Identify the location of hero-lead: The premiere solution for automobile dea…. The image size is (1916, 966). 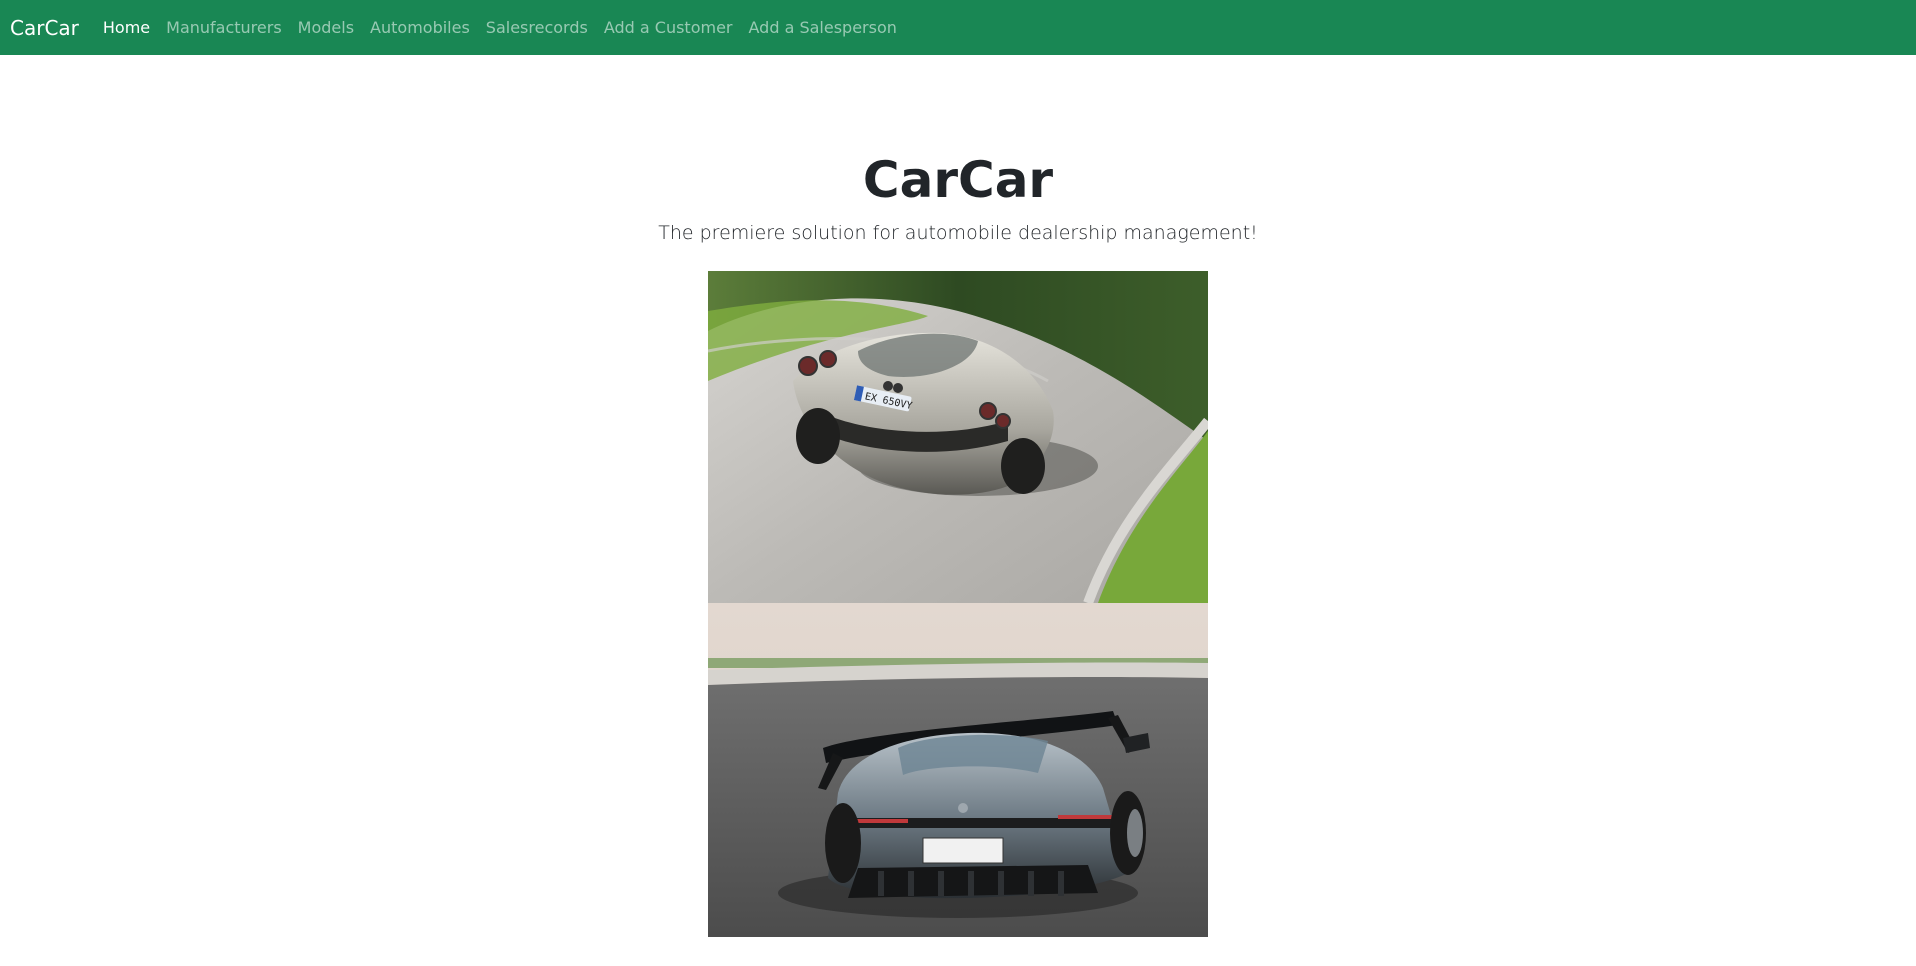
(958, 233).